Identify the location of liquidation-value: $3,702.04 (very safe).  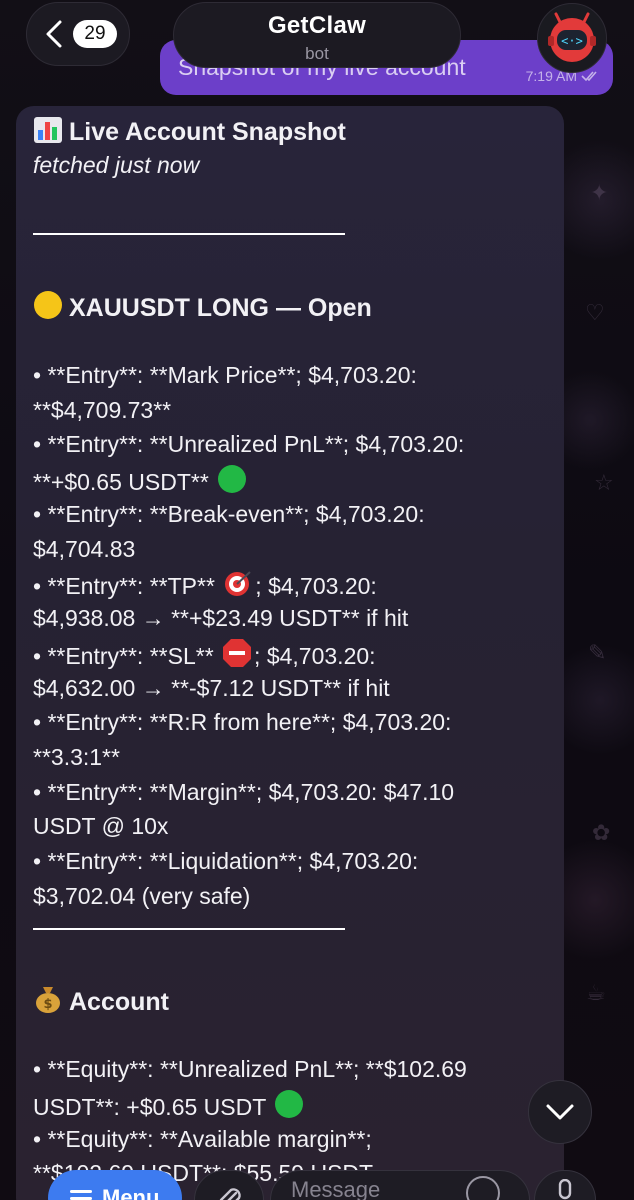
(142, 896).